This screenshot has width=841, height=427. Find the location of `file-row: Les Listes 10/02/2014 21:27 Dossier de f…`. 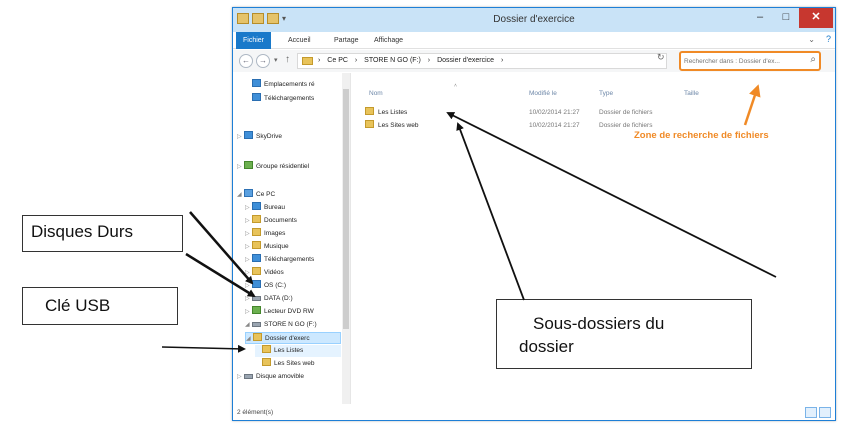

file-row: Les Listes 10/02/2014 21:27 Dossier de f… is located at coordinates (525, 113).